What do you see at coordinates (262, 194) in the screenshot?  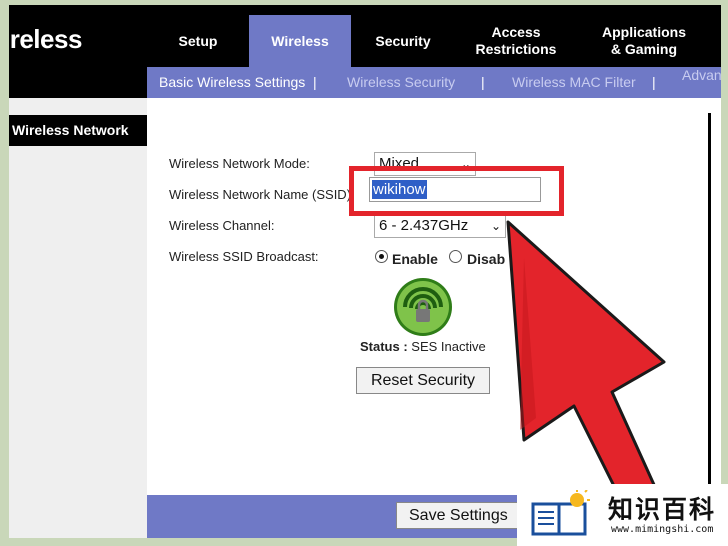 I see `network-name-label: Wireless Network Name (SSID):` at bounding box center [262, 194].